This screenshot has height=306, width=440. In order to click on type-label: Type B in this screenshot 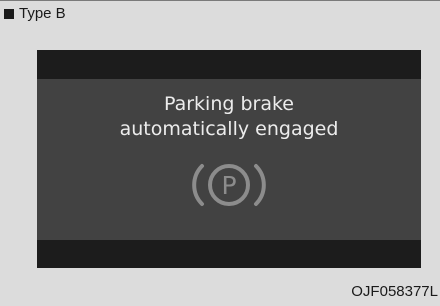, I will do `click(35, 13)`.